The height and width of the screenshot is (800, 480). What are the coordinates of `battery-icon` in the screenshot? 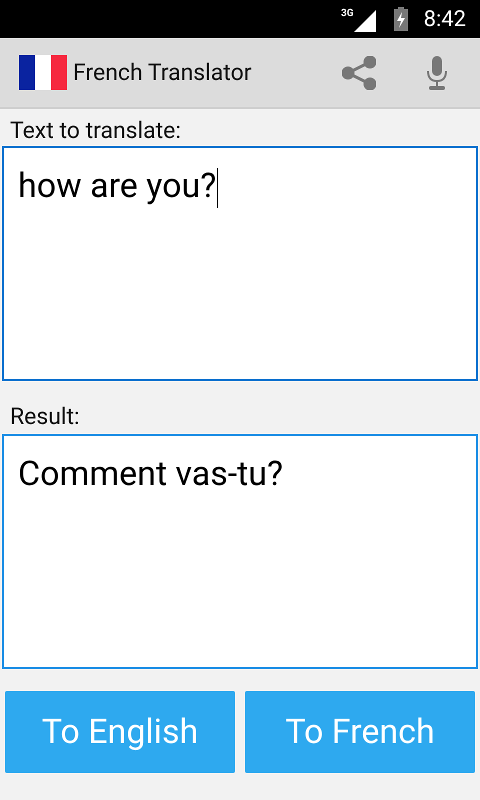 It's located at (401, 19).